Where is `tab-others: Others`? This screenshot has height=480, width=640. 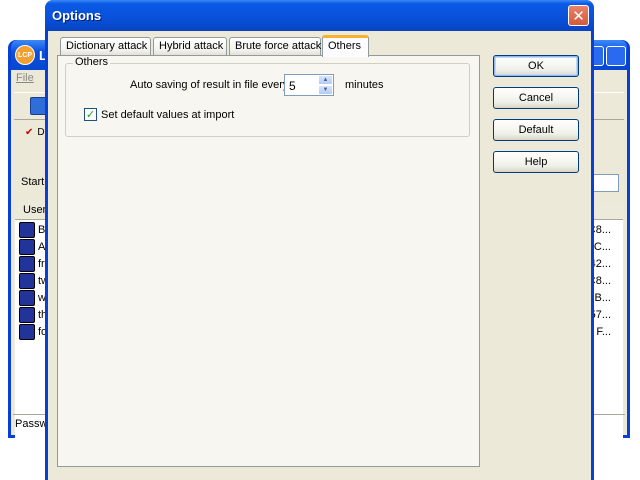 tab-others: Others is located at coordinates (345, 46).